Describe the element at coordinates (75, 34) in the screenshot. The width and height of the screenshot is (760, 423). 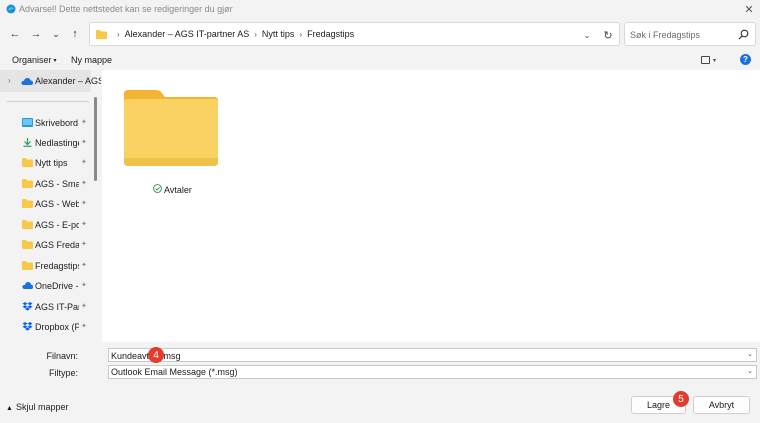
I see `up-arrow-icon: ↑` at that location.